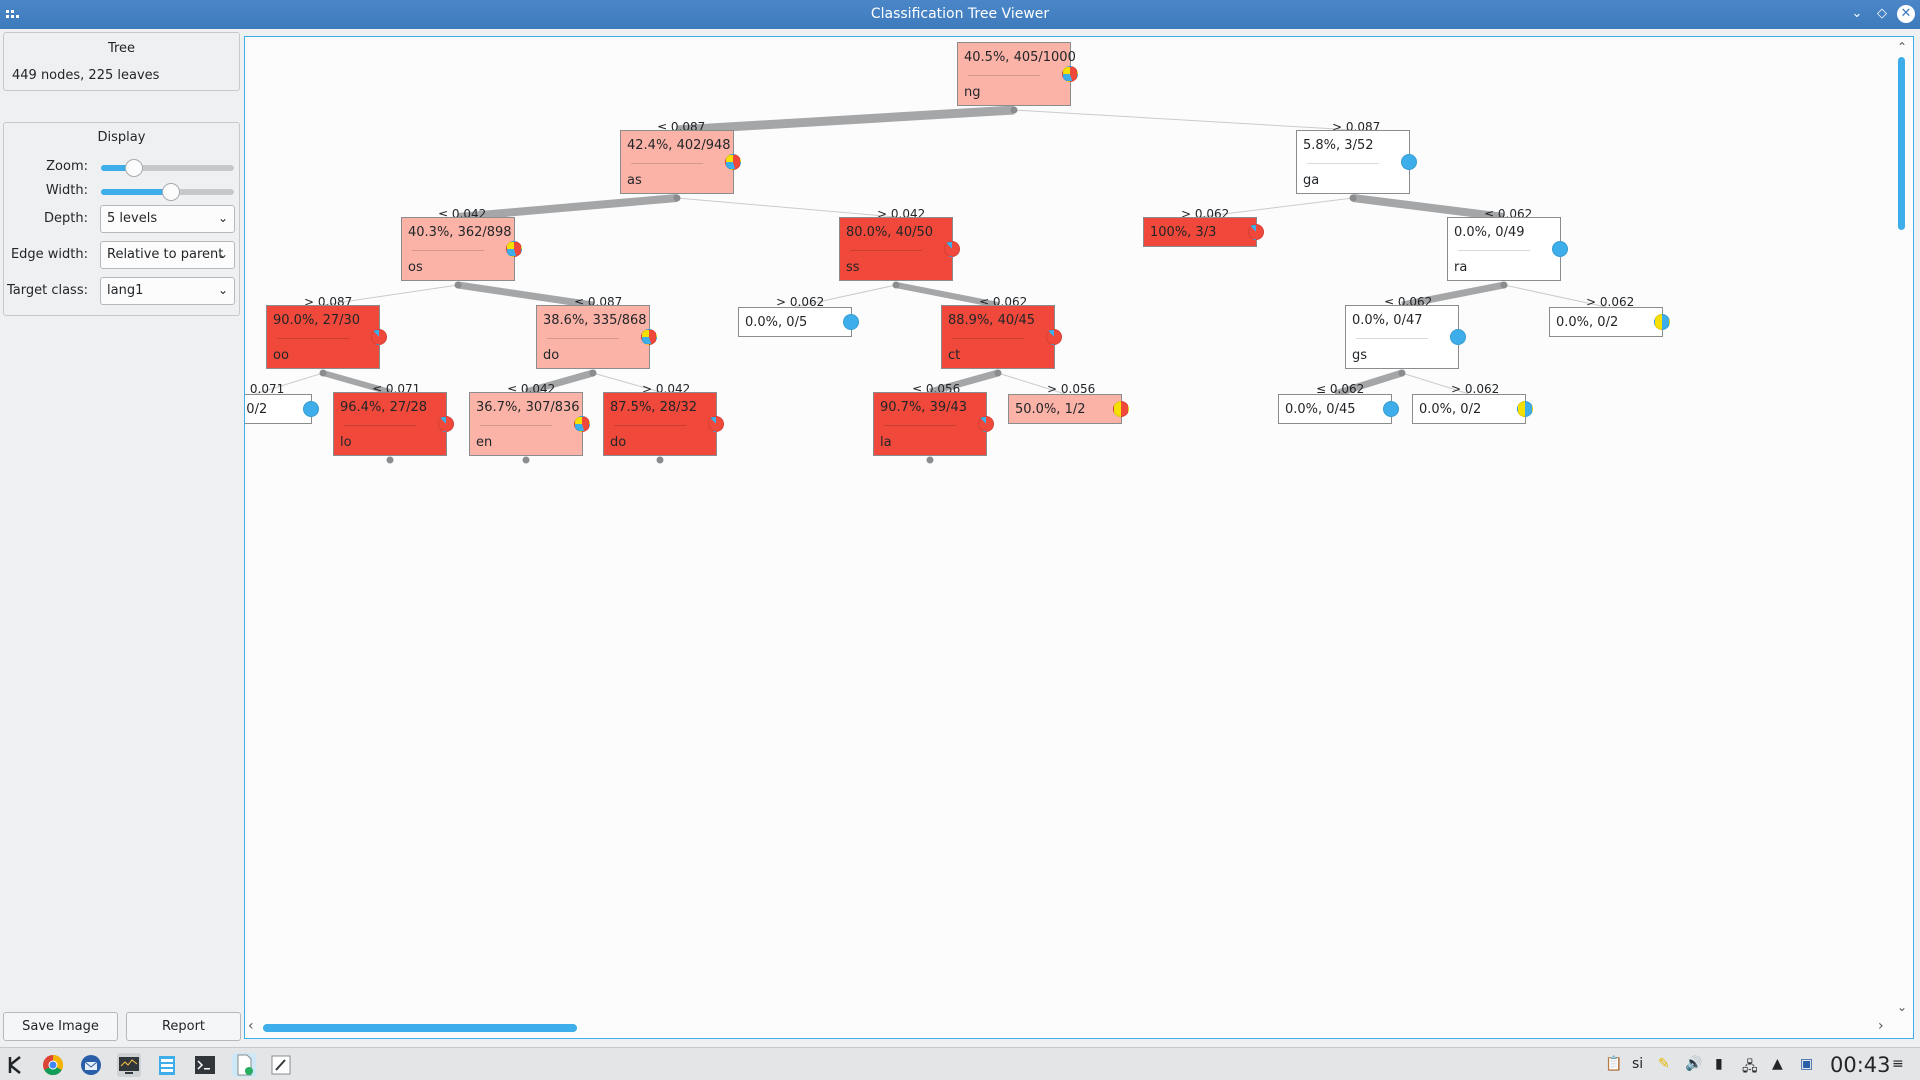  I want to click on zoom-slider-handle, so click(134, 168).